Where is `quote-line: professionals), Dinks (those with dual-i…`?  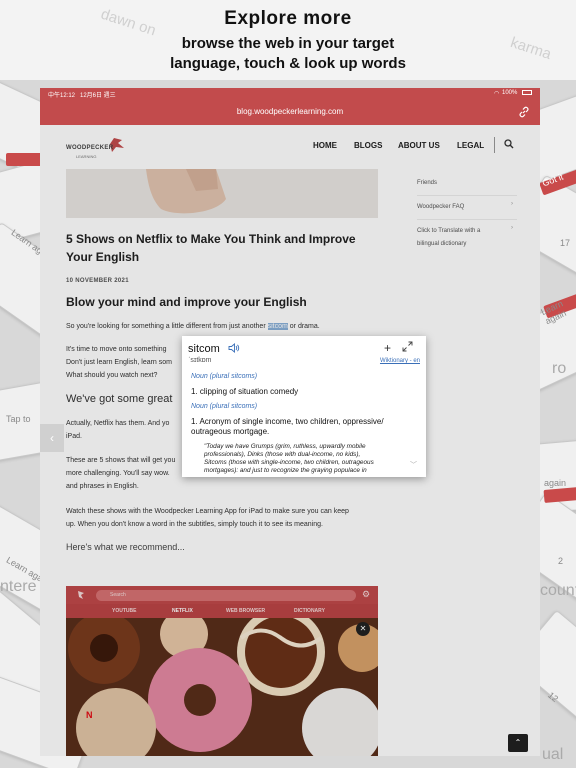
quote-line: professionals), Dinks (those with dual-i… is located at coordinates (282, 454).